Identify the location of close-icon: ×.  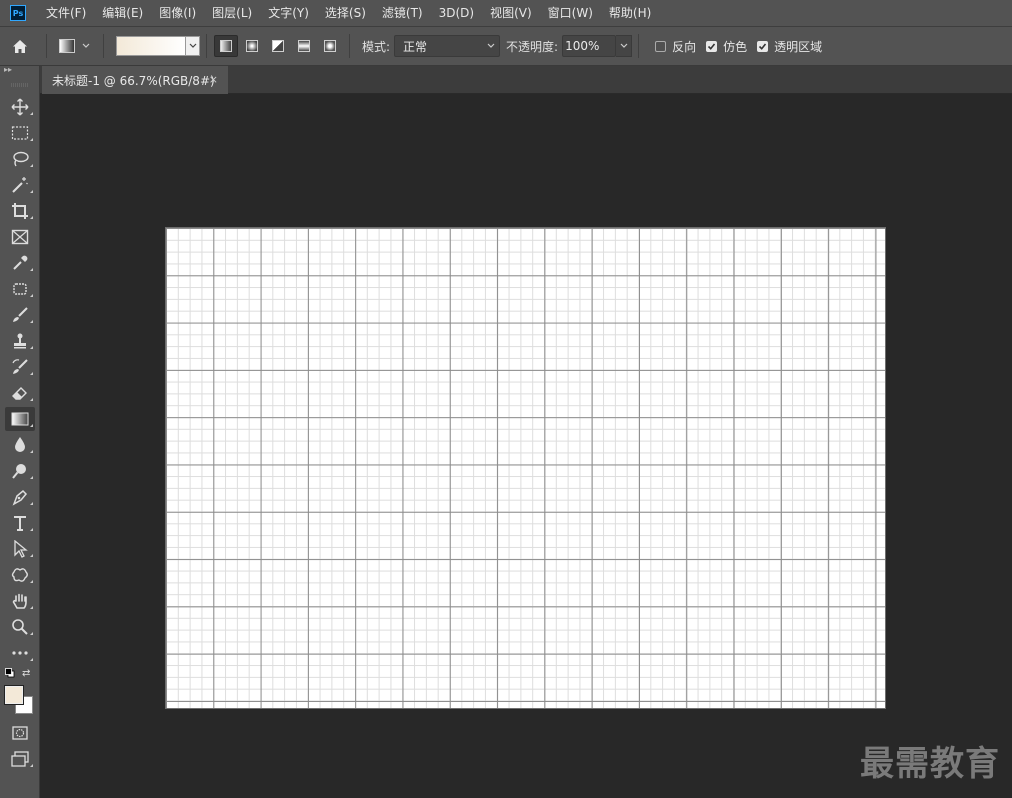
(213, 79).